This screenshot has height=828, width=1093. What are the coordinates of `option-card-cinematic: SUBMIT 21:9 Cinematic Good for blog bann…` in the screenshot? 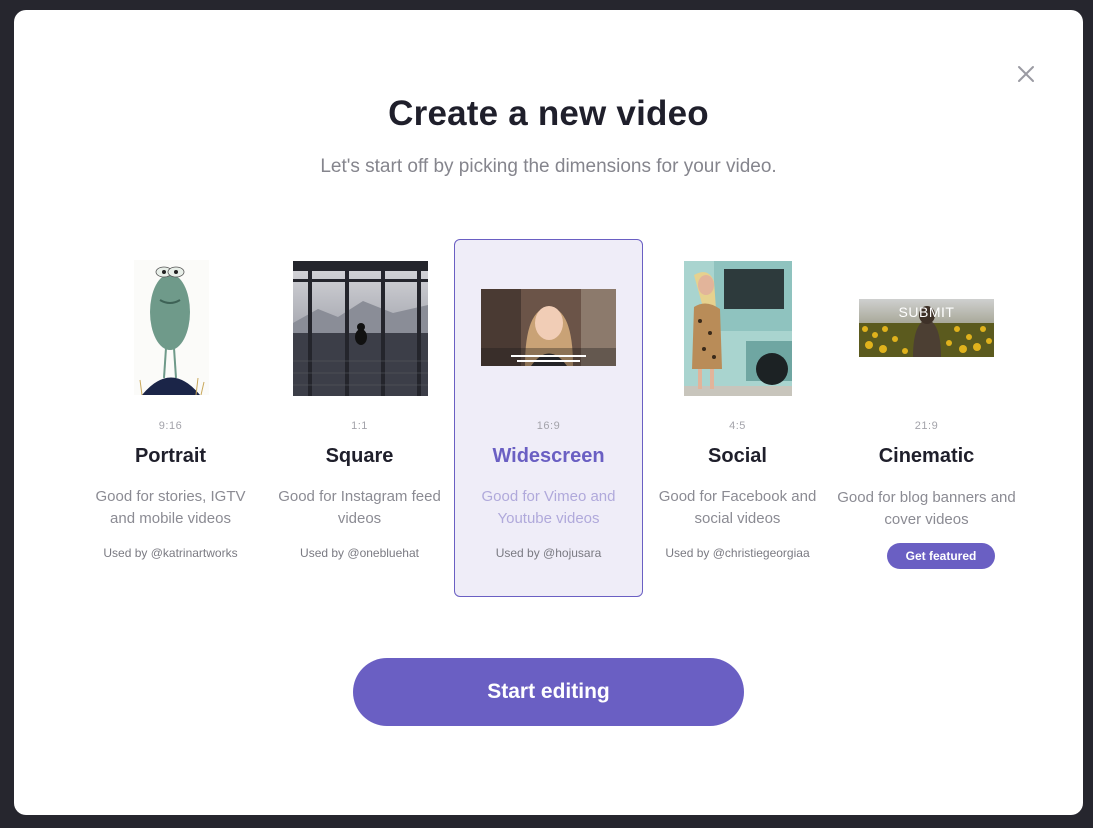 It's located at (926, 418).